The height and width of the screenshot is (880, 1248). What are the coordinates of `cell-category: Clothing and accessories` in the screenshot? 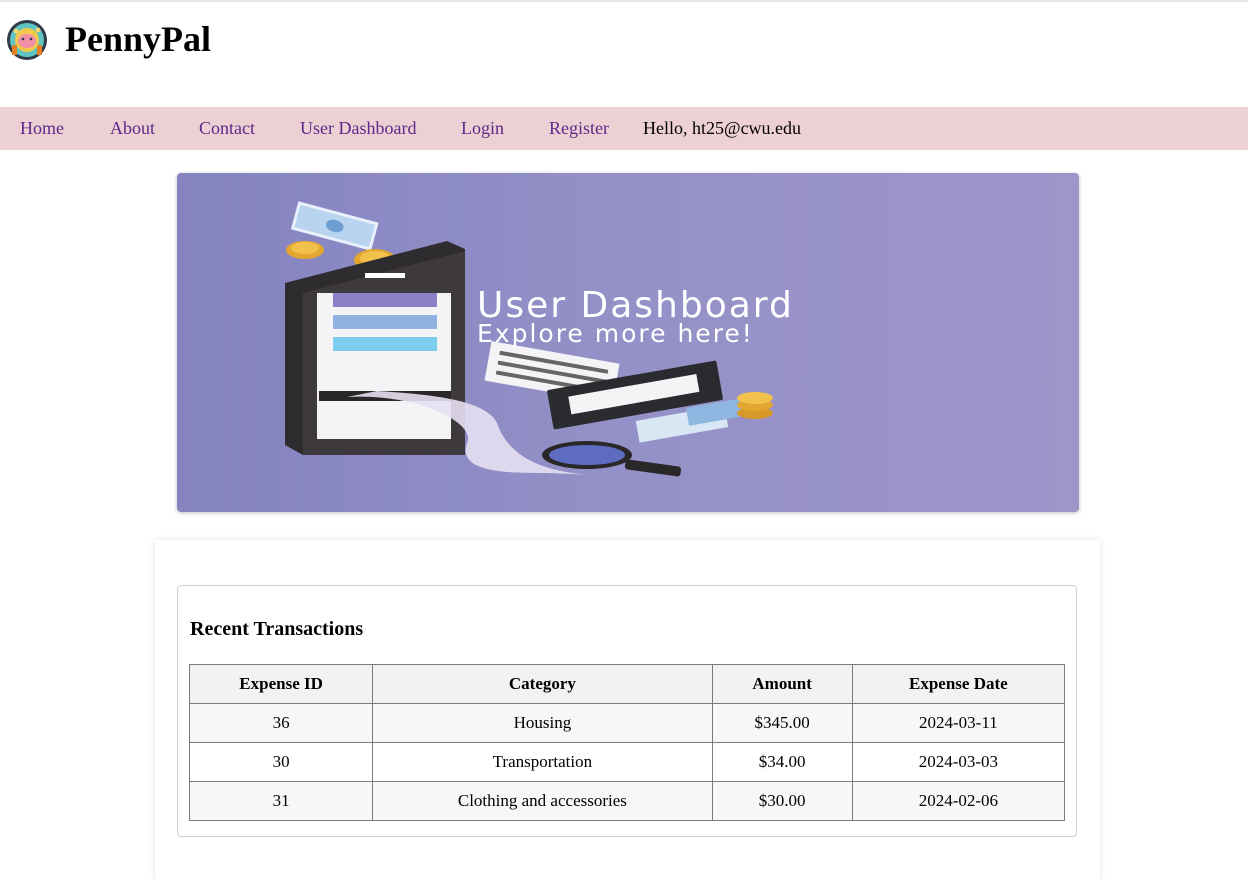 It's located at (542, 801).